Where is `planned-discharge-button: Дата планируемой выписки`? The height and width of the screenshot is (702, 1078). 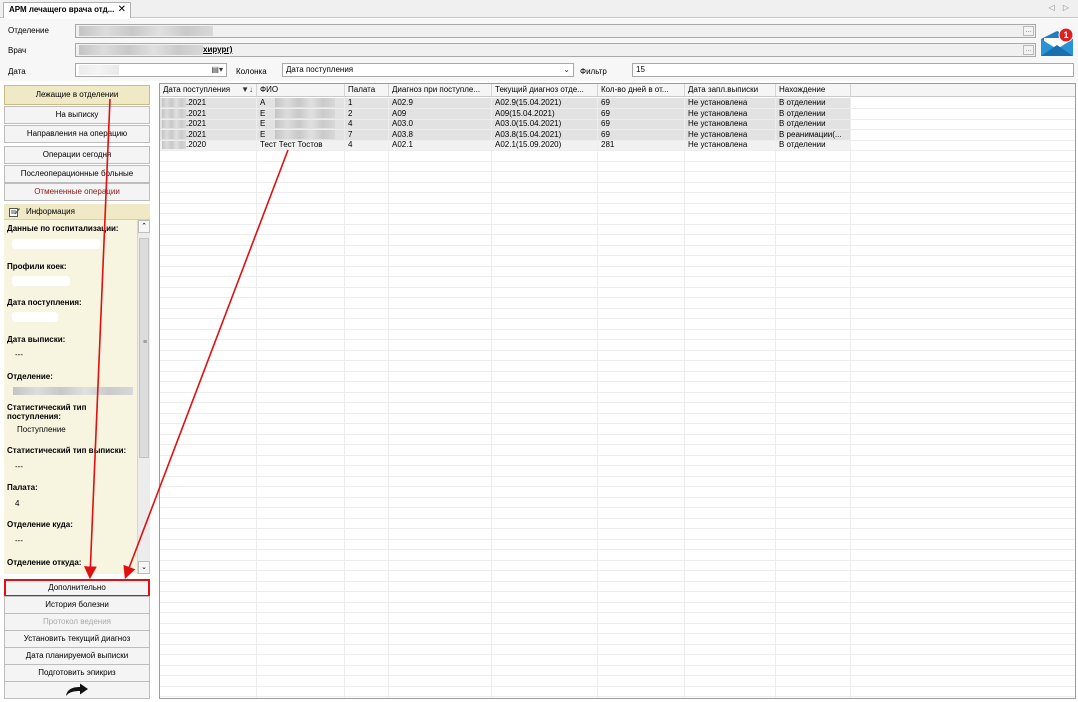
planned-discharge-button: Дата планируемой выписки is located at coordinates (77, 656).